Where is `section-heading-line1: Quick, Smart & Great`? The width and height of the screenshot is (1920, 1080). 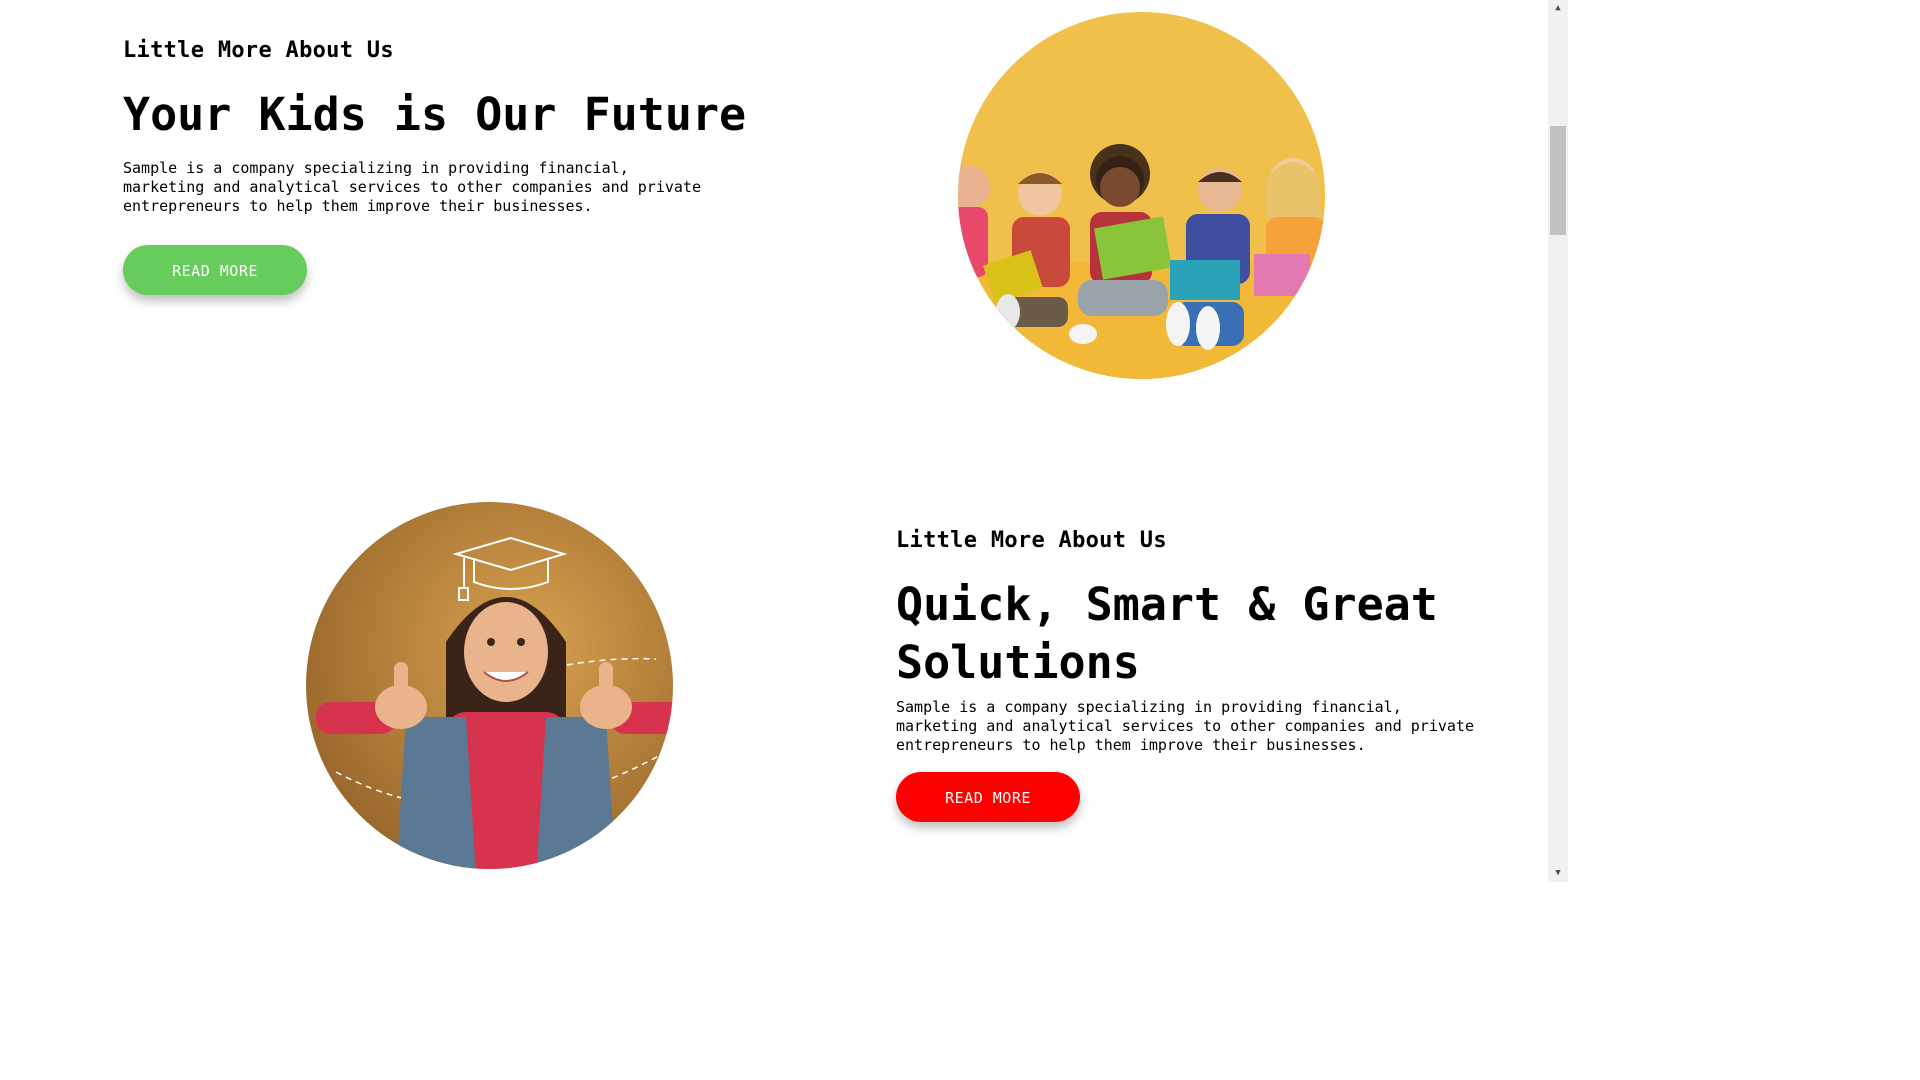 section-heading-line1: Quick, Smart & Great is located at coordinates (1167, 604).